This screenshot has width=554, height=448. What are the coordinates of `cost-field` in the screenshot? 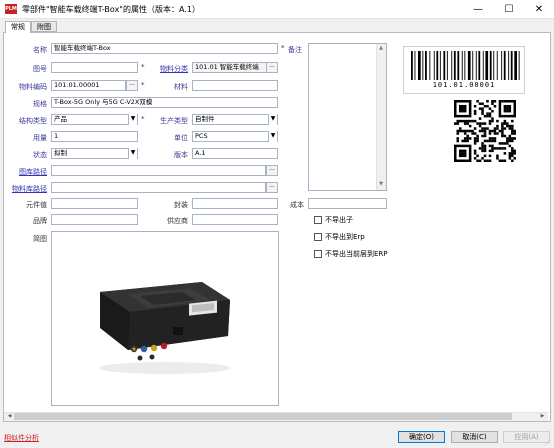 It's located at (347, 203).